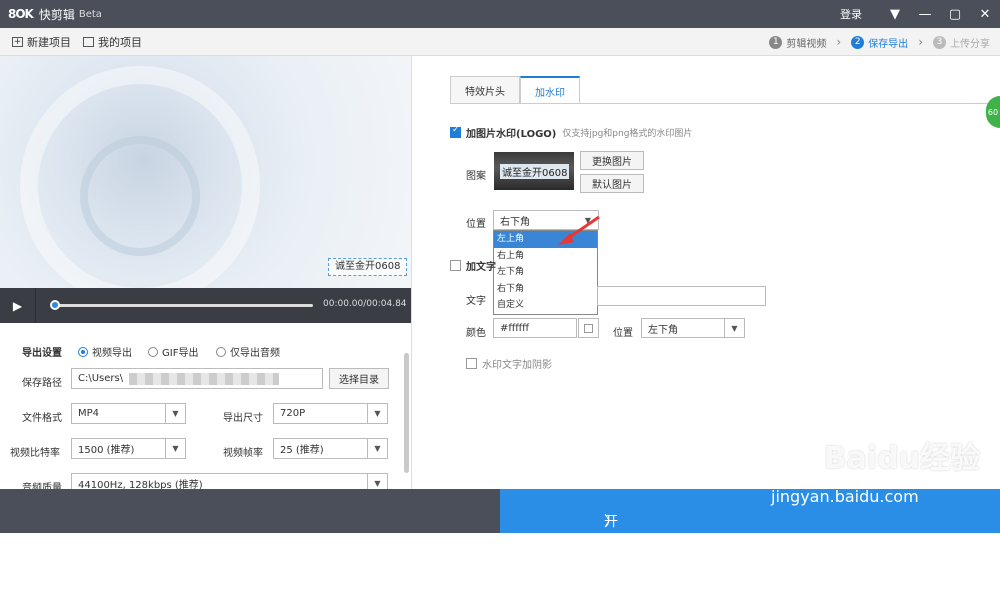 This screenshot has width=1000, height=591. What do you see at coordinates (473, 265) in the screenshot?
I see `text-watermark-checkbox: 加文字` at bounding box center [473, 265].